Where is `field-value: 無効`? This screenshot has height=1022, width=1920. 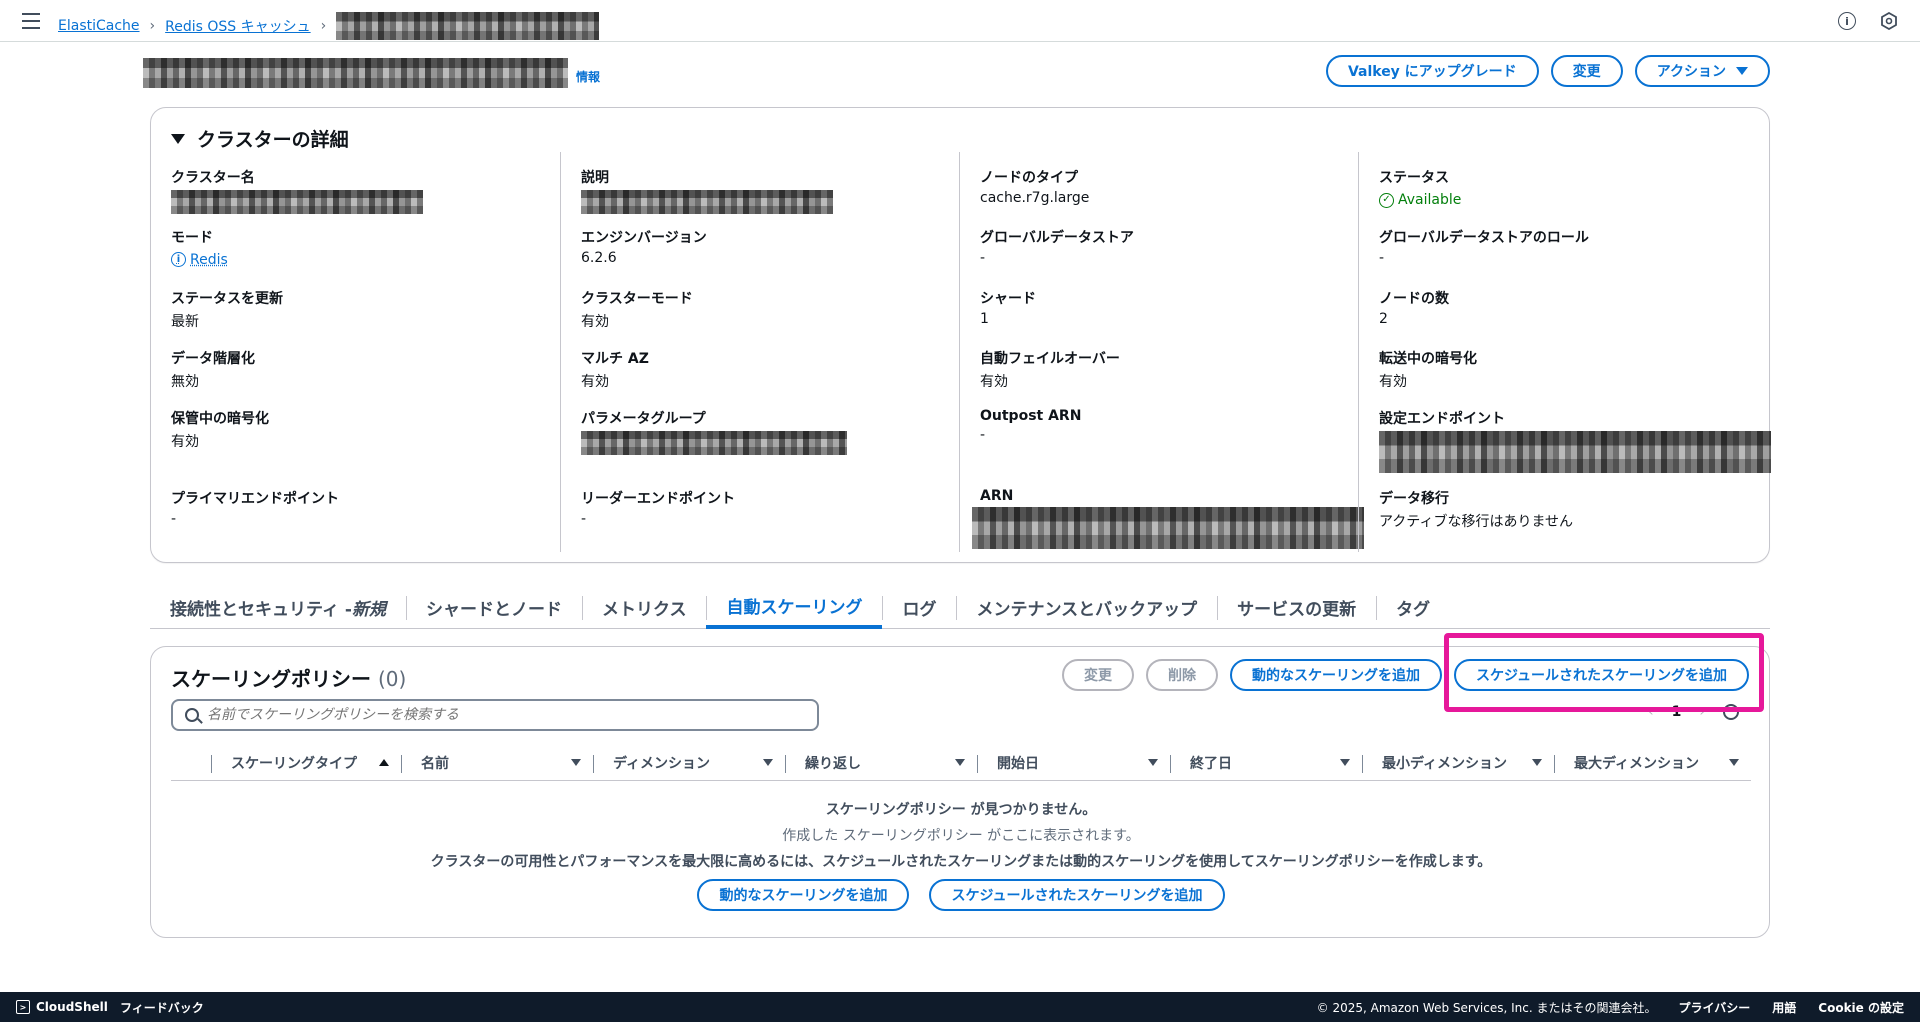
field-value: 無効 is located at coordinates (185, 382).